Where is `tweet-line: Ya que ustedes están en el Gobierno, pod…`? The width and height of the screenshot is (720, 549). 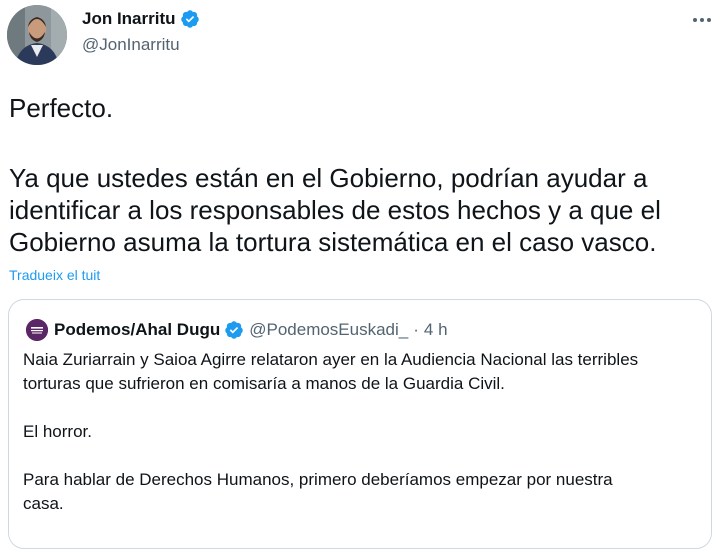 tweet-line: Ya que ustedes están en el Gobierno, pod… is located at coordinates (328, 178).